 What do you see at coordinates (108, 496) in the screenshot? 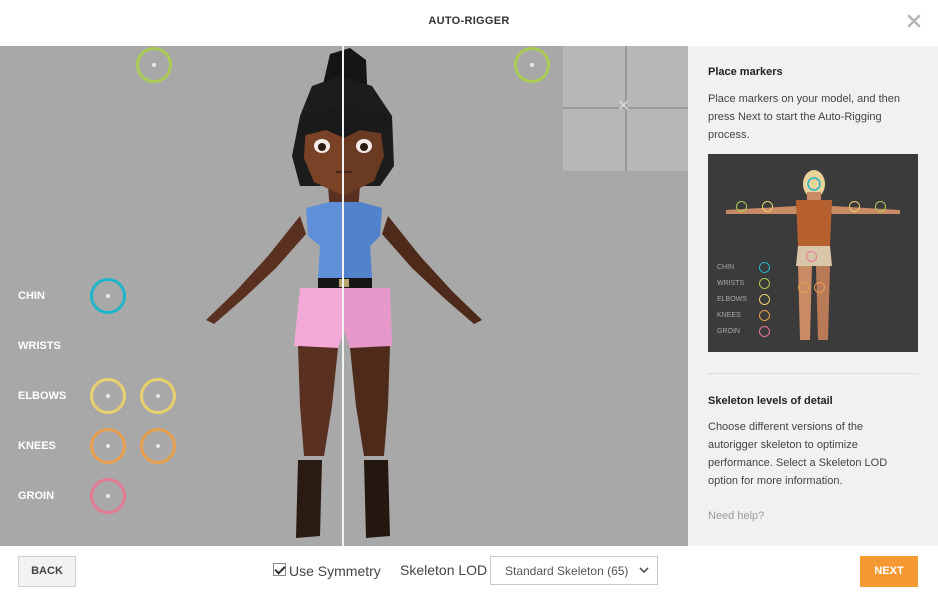
I see `groin-marker` at bounding box center [108, 496].